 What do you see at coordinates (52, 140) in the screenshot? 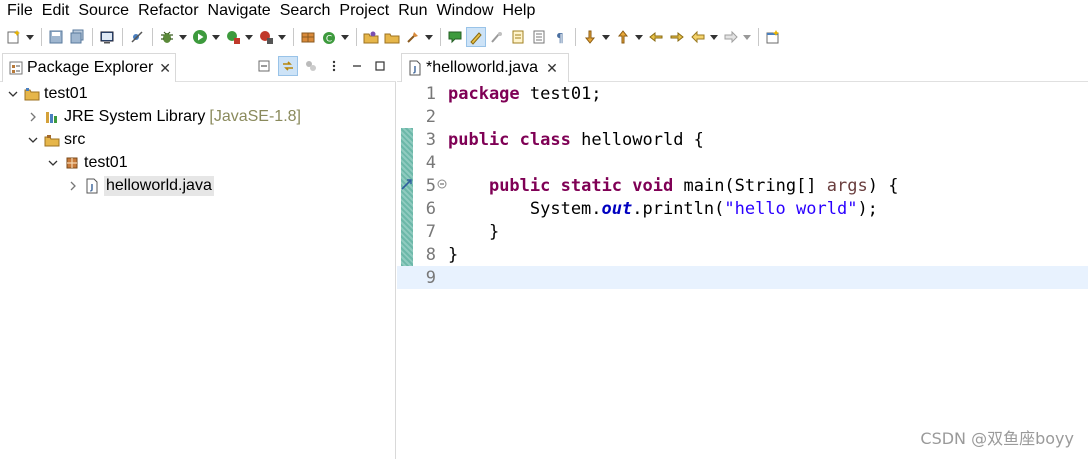
I see `source-folder-icon` at bounding box center [52, 140].